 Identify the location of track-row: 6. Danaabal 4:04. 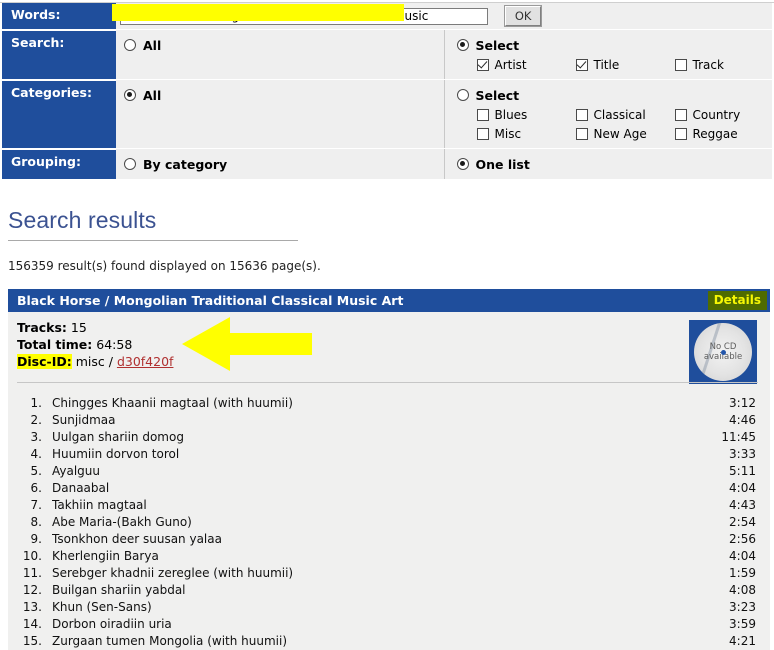
(389, 488).